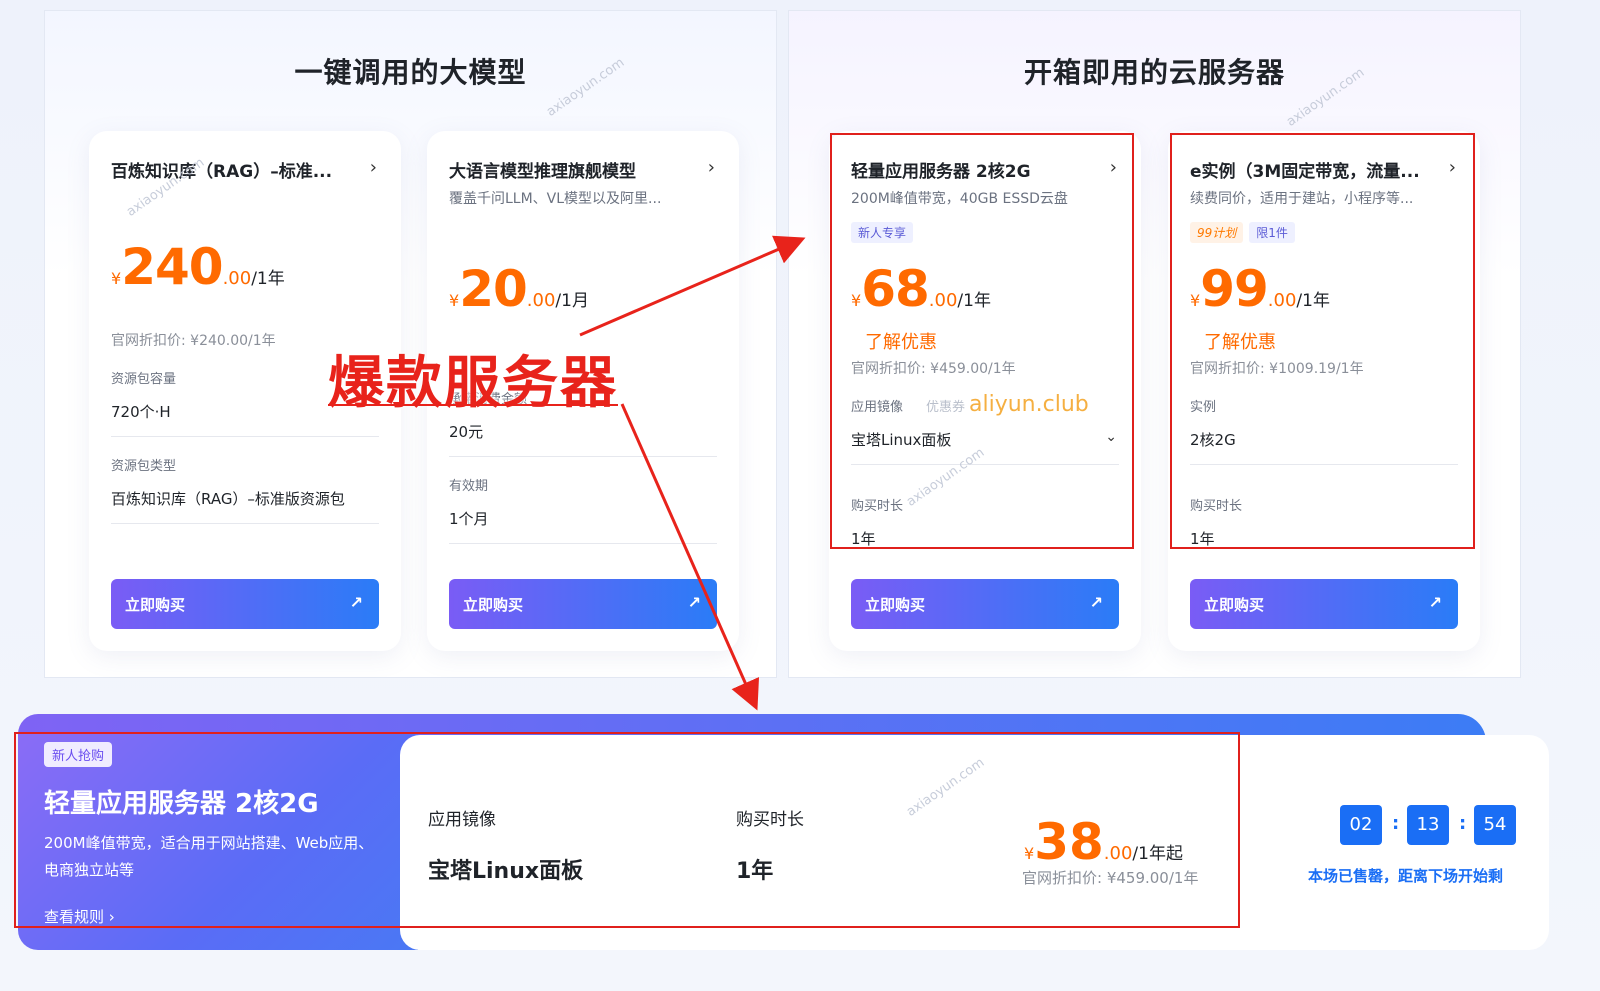 This screenshot has height=991, width=1600. Describe the element at coordinates (1277, 369) in the screenshot. I see `original-price: 官网折扣价: ¥1009.19/1年` at that location.